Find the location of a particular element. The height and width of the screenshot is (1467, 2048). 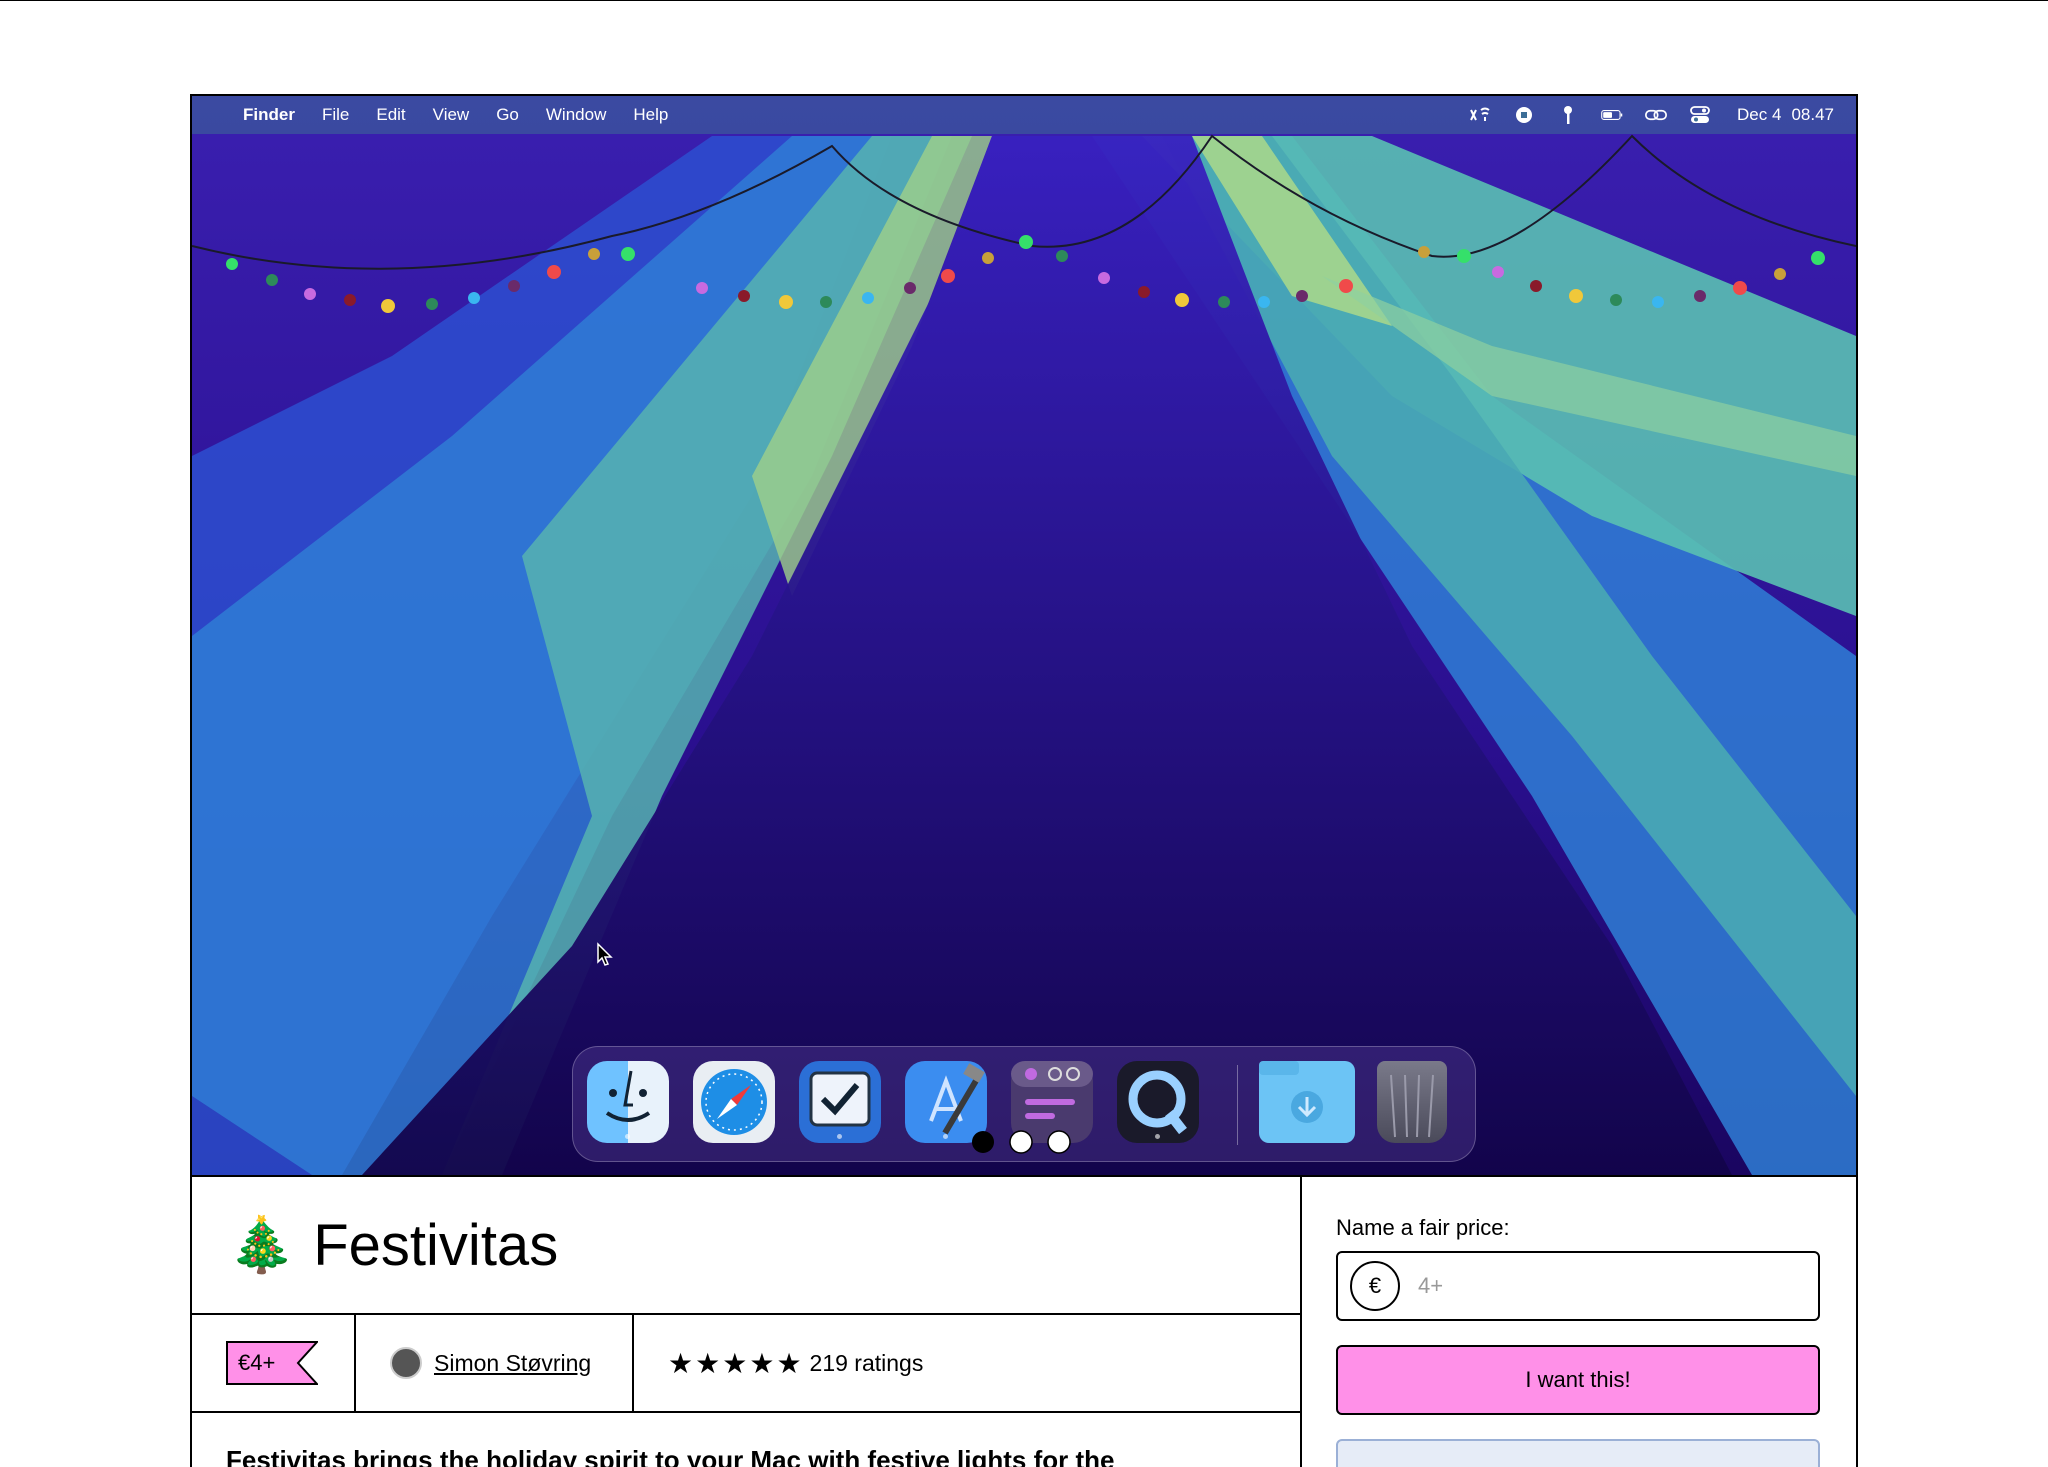

menu-date: Dec 4 is located at coordinates (1759, 114).